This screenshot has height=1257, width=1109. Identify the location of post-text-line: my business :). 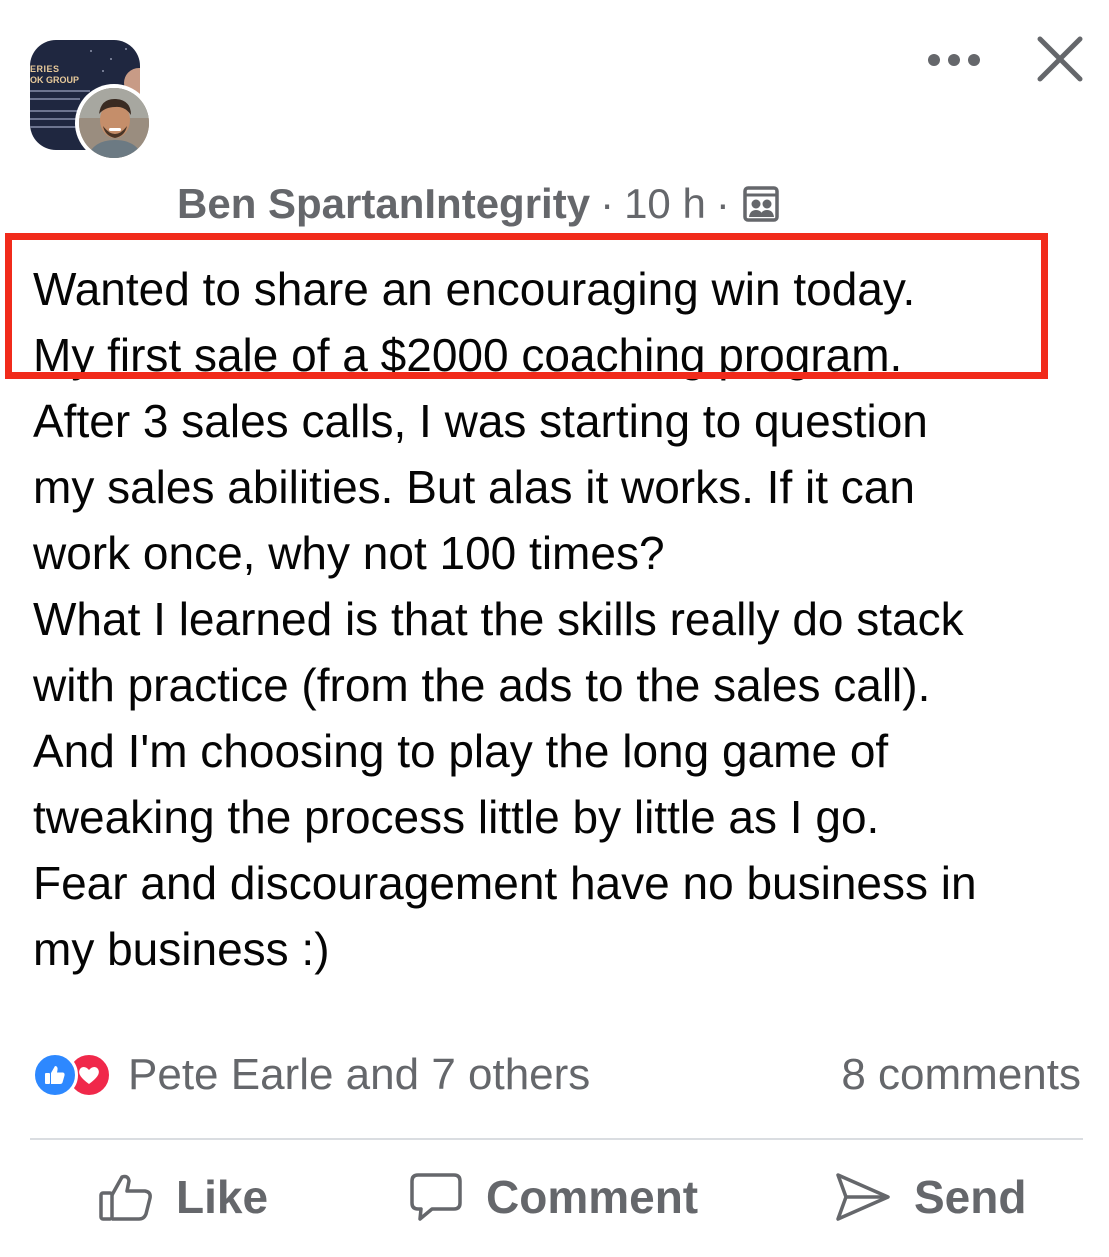
(181, 949).